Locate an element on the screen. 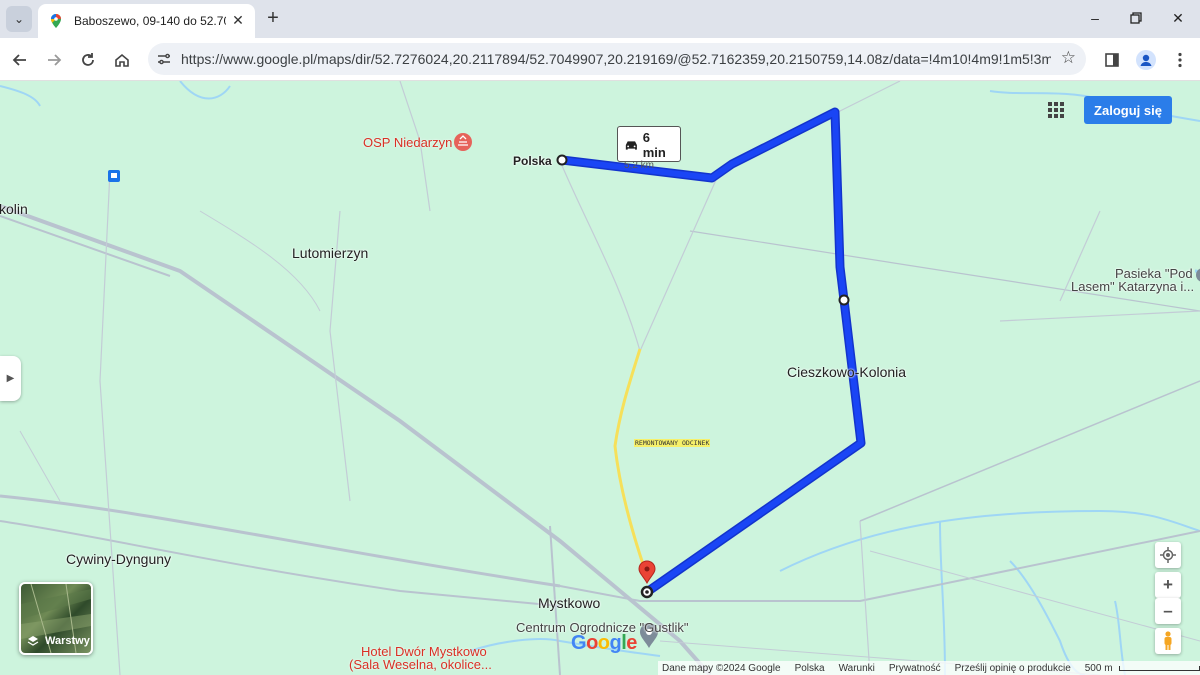  feedback-link: Prześlij opinię o produkcie is located at coordinates (1013, 668).